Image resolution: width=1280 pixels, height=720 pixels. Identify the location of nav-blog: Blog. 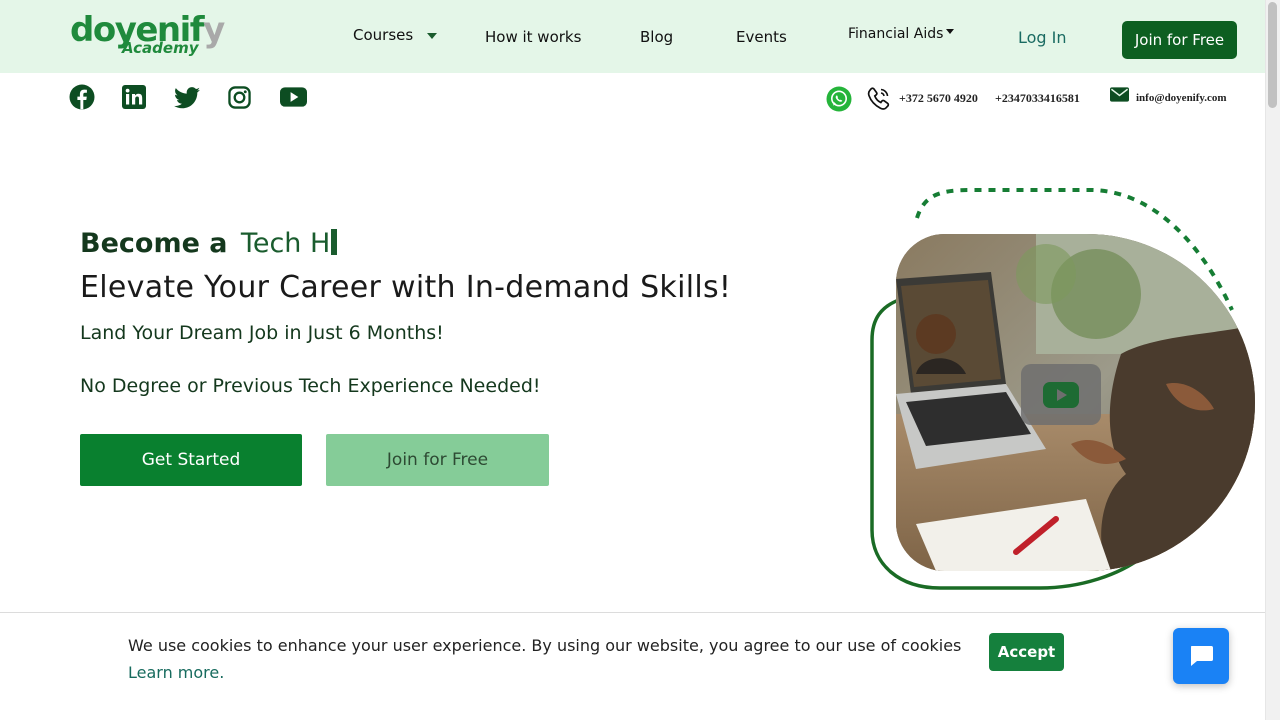
(656, 37).